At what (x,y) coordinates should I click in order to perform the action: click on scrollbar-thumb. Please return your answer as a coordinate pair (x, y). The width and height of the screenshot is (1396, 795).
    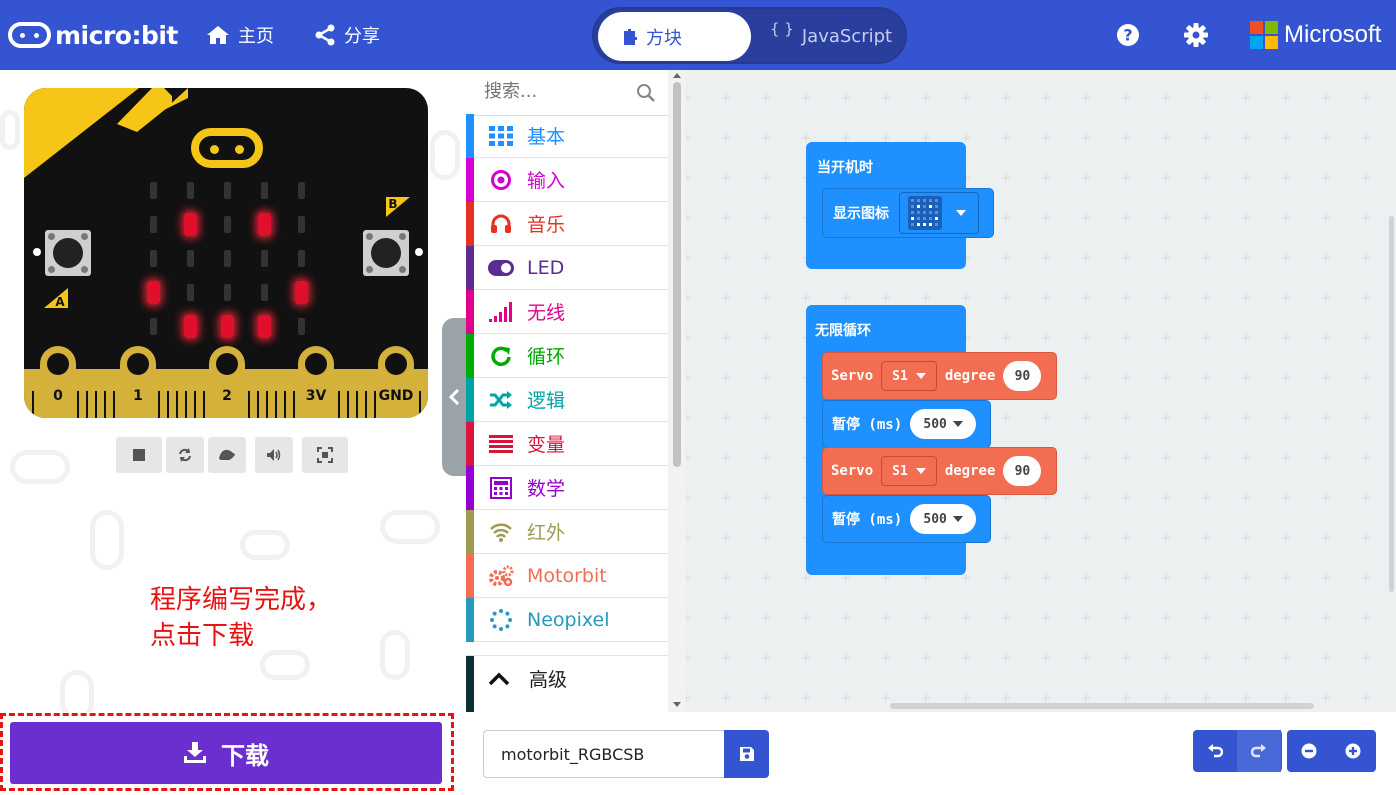
    Looking at the image, I should click on (677, 274).